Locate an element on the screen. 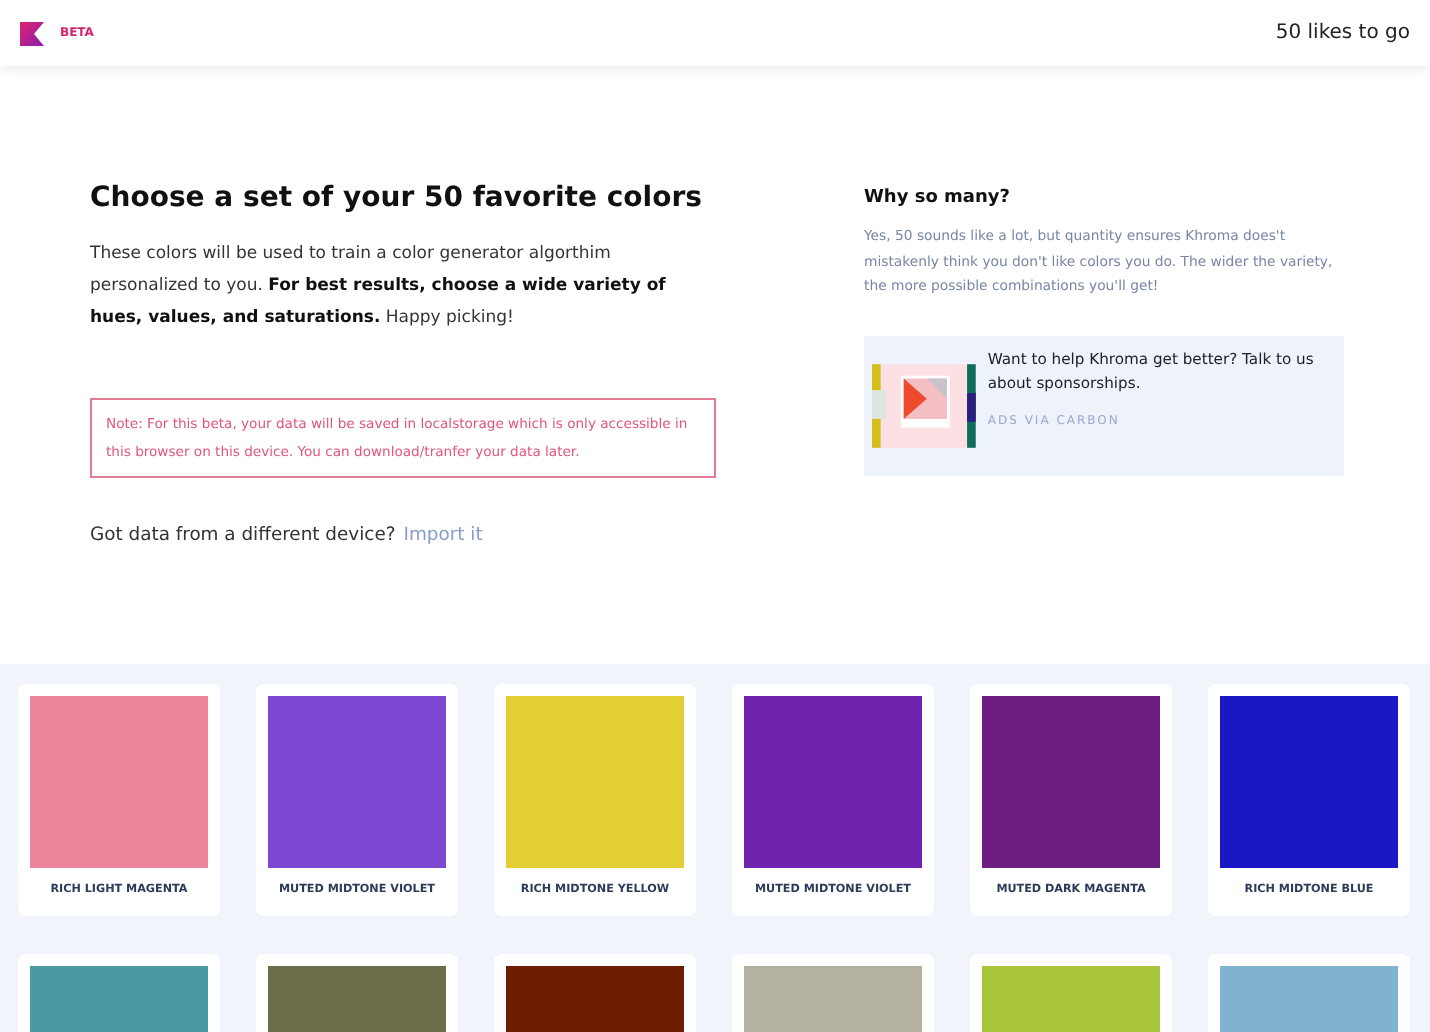 Image resolution: width=1430 pixels, height=1032 pixels. import-prompt: Got data from a different device? is located at coordinates (243, 535).